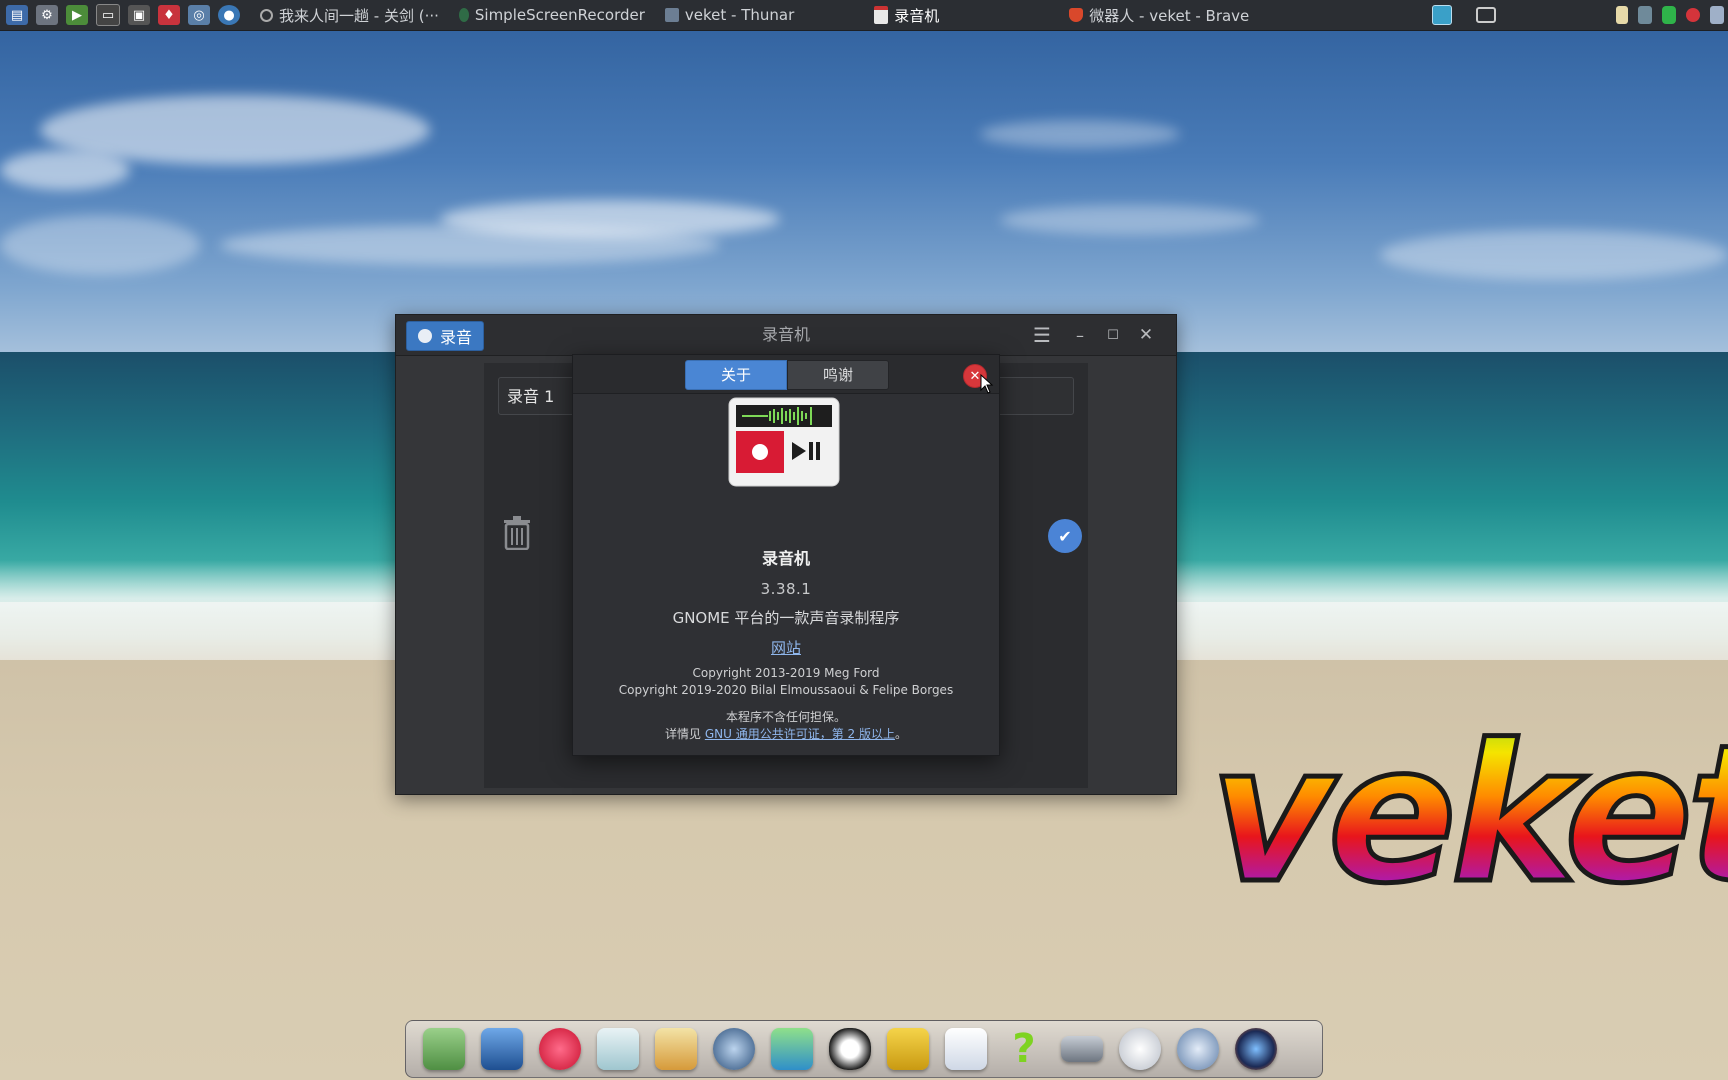  I want to click on users-icon, so click(792, 1049).